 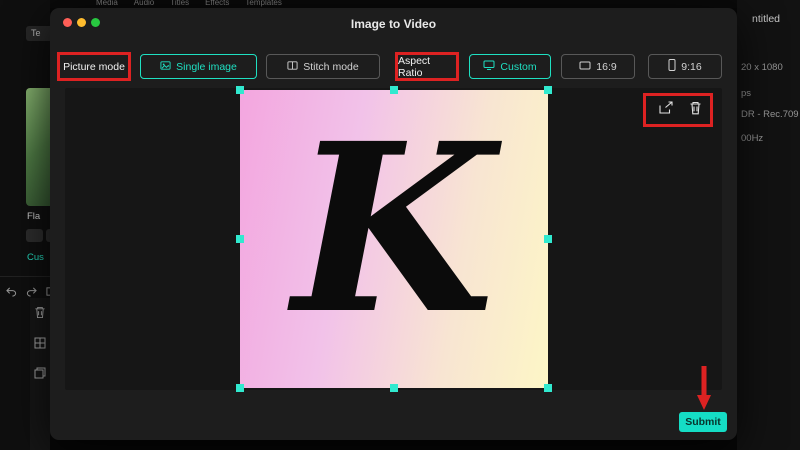 I want to click on single-image-label: Single image, so click(x=206, y=66).